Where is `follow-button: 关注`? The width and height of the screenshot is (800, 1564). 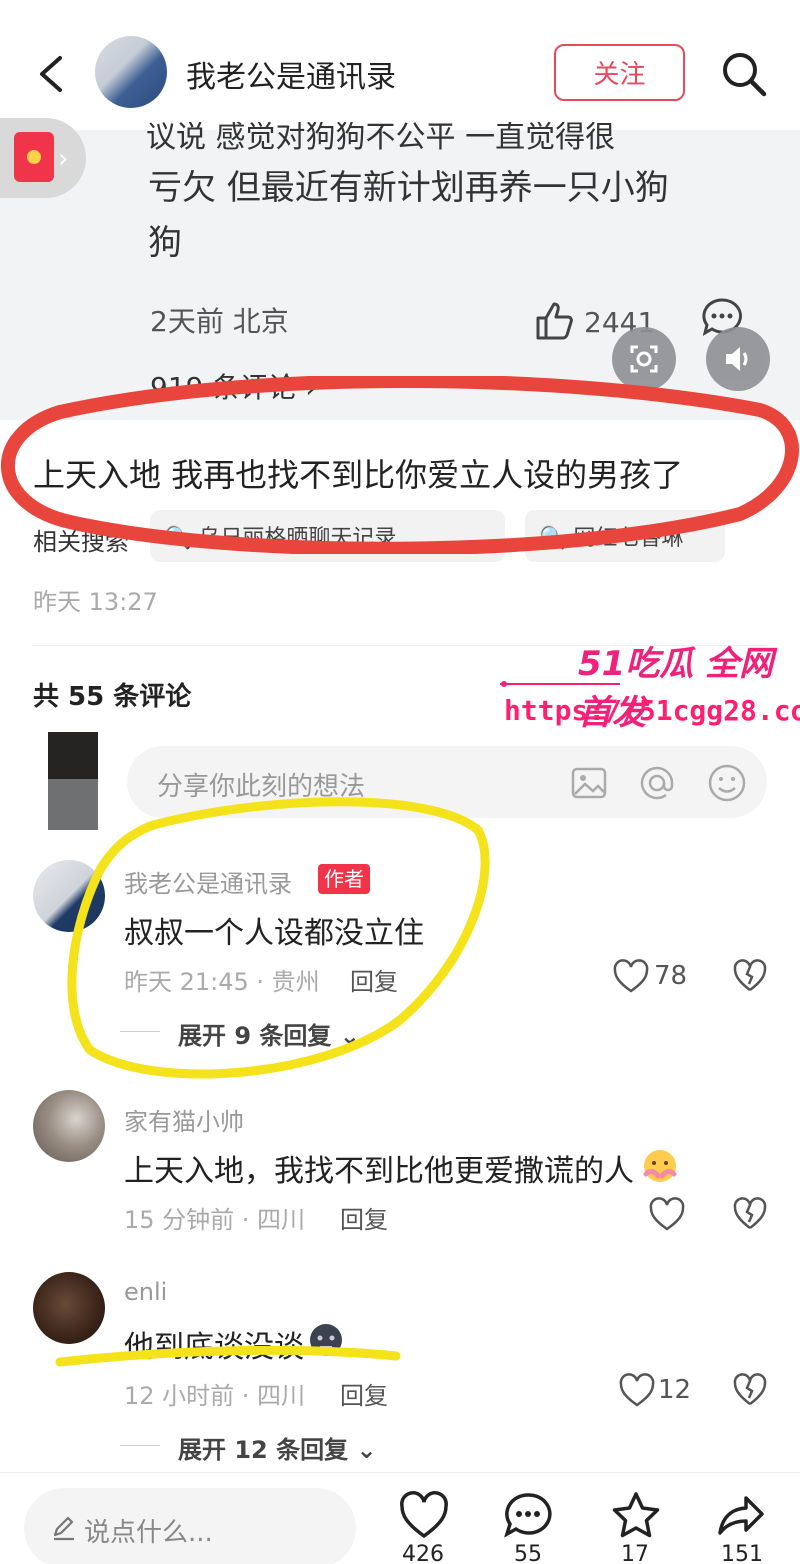
follow-button: 关注 is located at coordinates (619, 72).